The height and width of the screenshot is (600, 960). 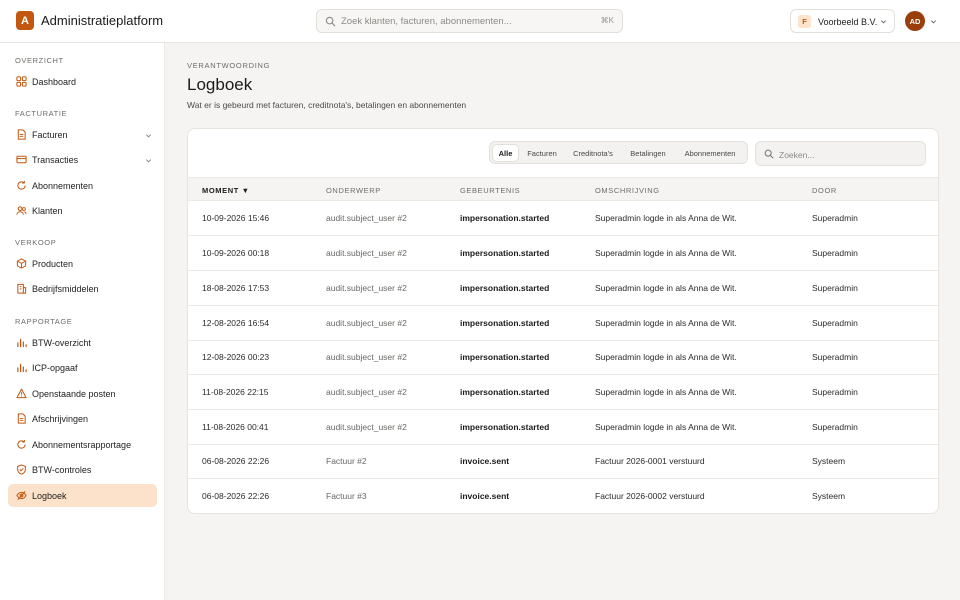 I want to click on sidebar-item-label: Transacties, so click(x=55, y=160).